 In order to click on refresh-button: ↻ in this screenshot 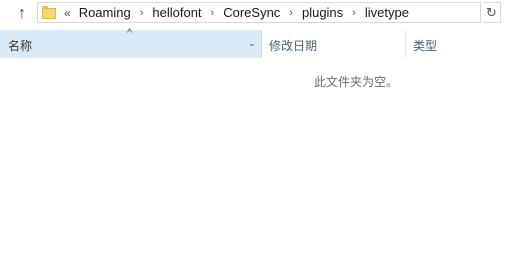, I will do `click(492, 12)`.